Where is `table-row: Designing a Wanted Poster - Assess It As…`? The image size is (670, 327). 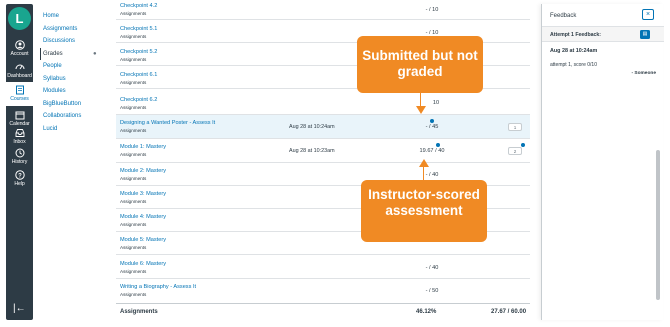 table-row: Designing a Wanted Poster - Assess It As… is located at coordinates (323, 127).